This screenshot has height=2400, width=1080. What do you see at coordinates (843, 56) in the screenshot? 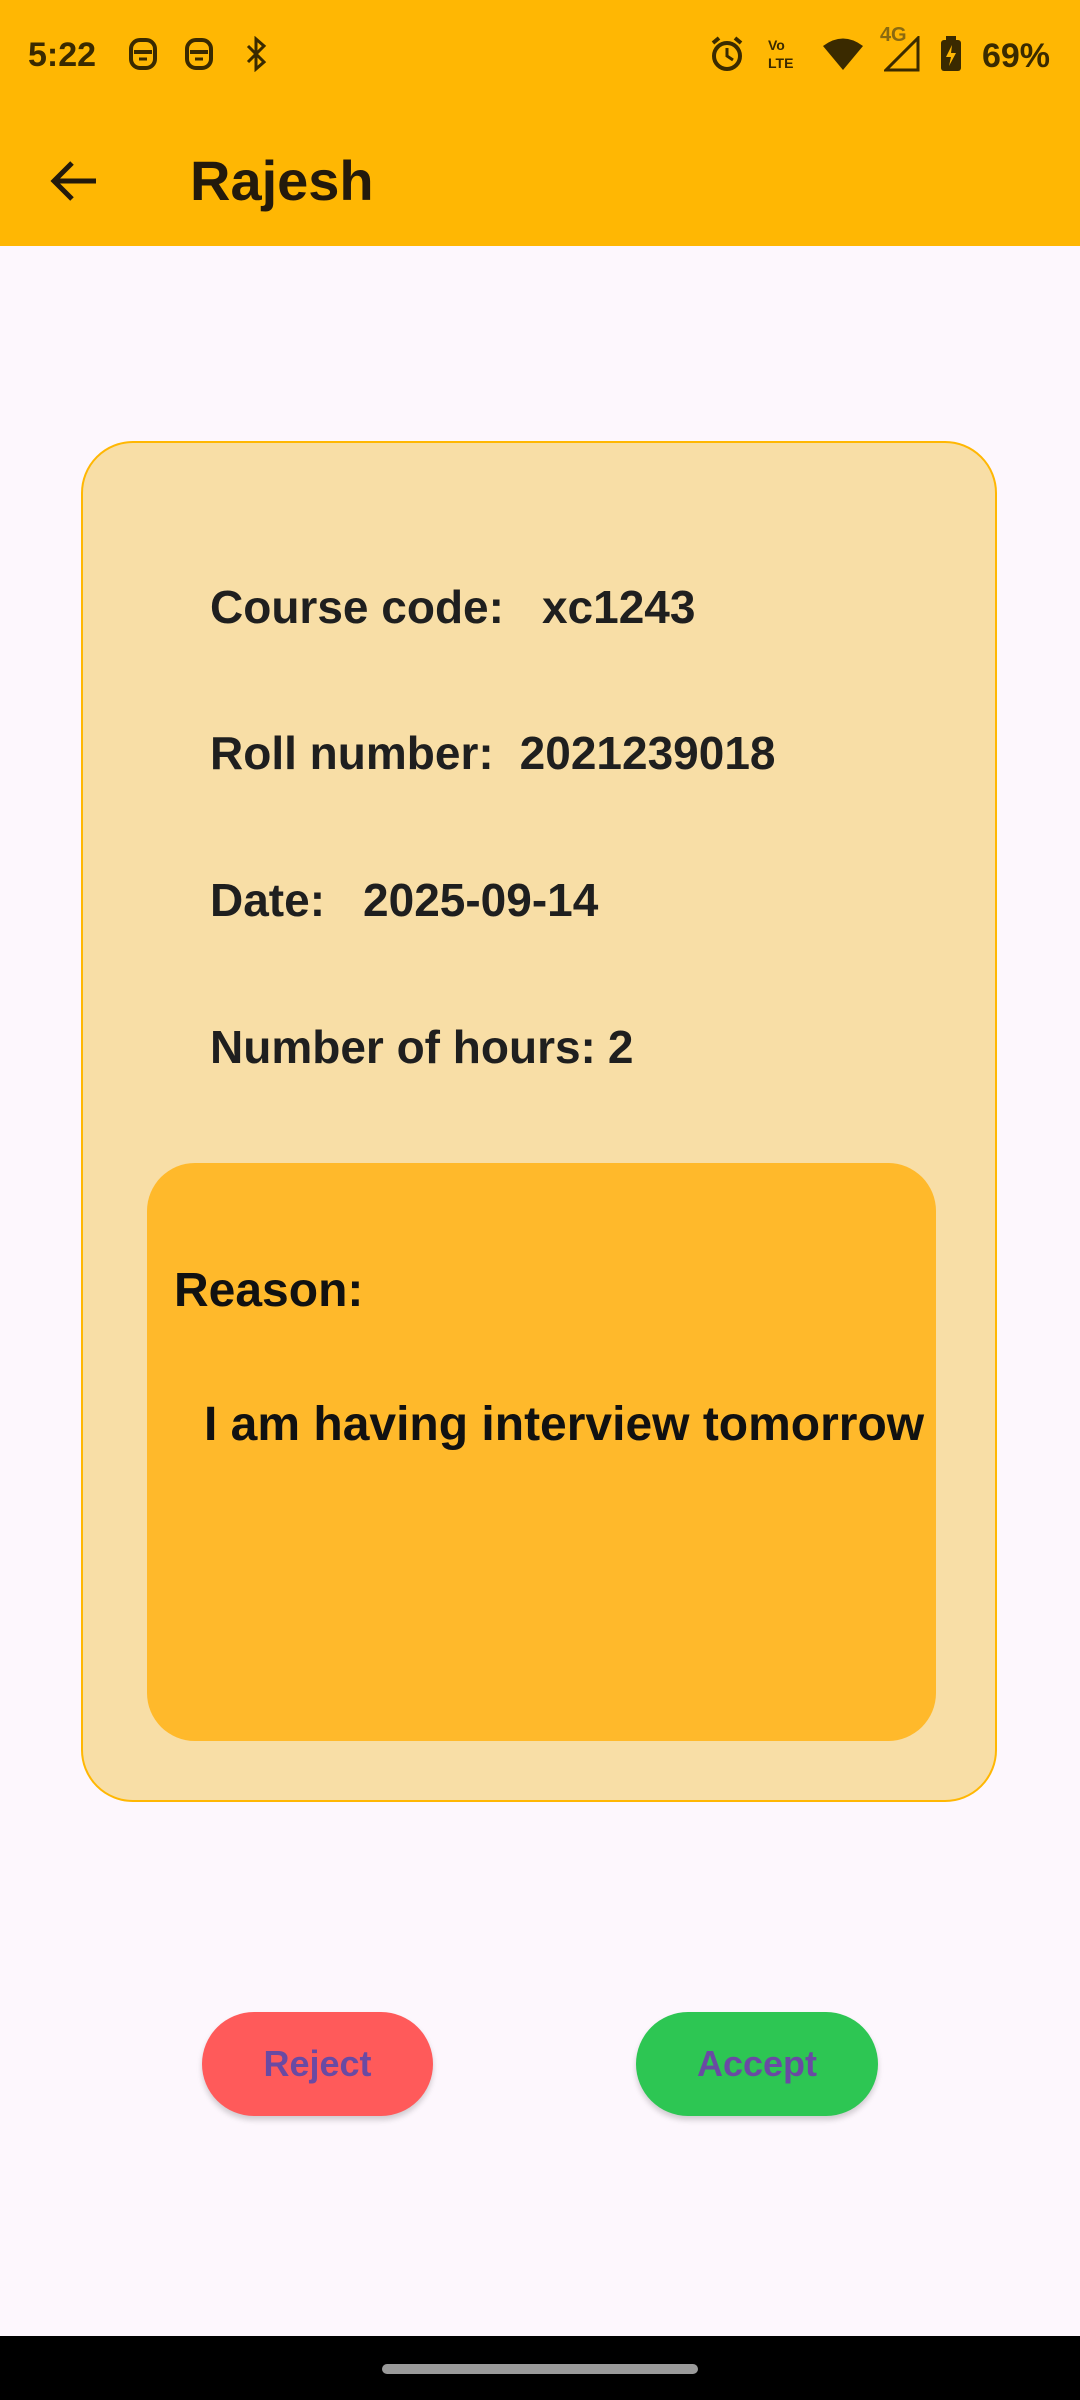
I see `wifi-icon` at bounding box center [843, 56].